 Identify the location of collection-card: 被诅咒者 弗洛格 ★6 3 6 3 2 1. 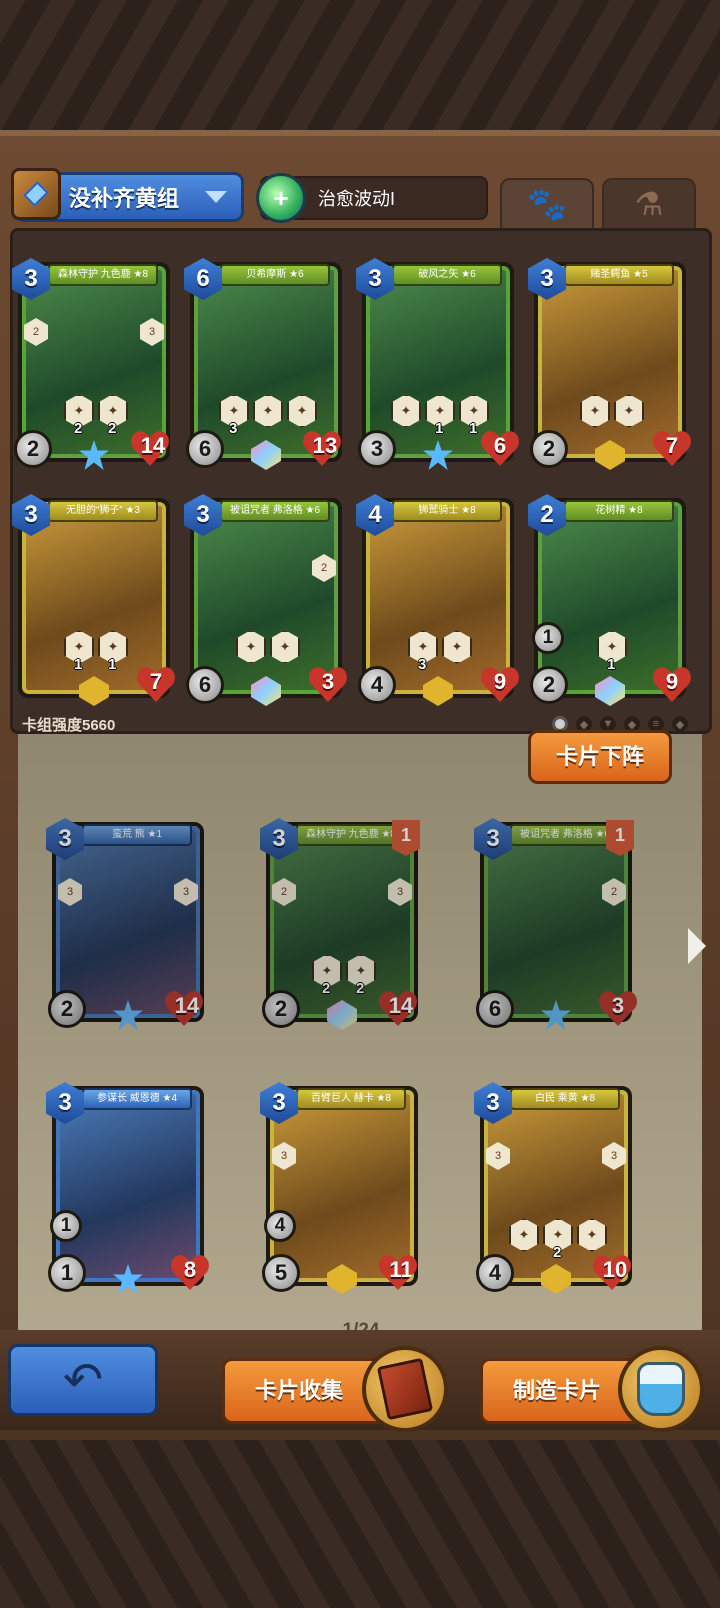
(554, 924).